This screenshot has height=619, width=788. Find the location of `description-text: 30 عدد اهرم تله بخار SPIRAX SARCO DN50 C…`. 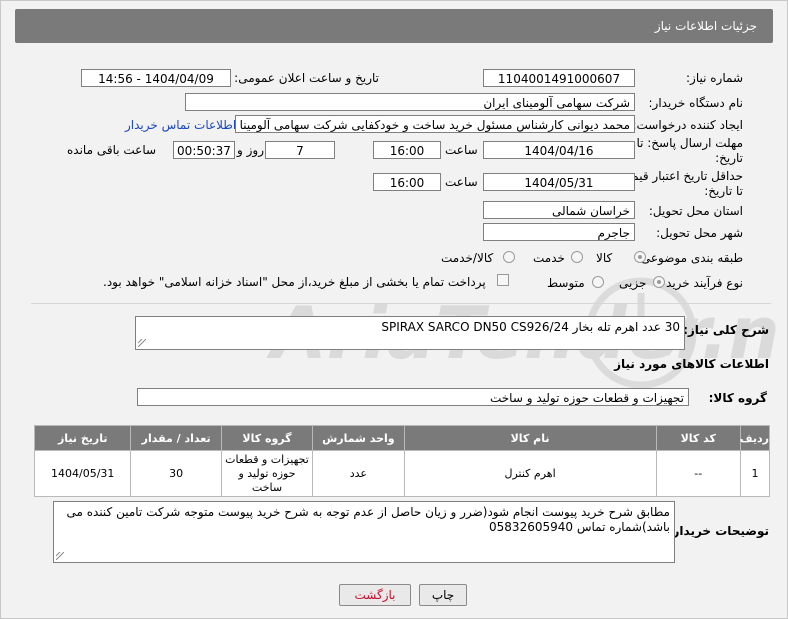

description-text: 30 عدد اهرم تله بخار SPIRAX SARCO DN50 C… is located at coordinates (530, 327).